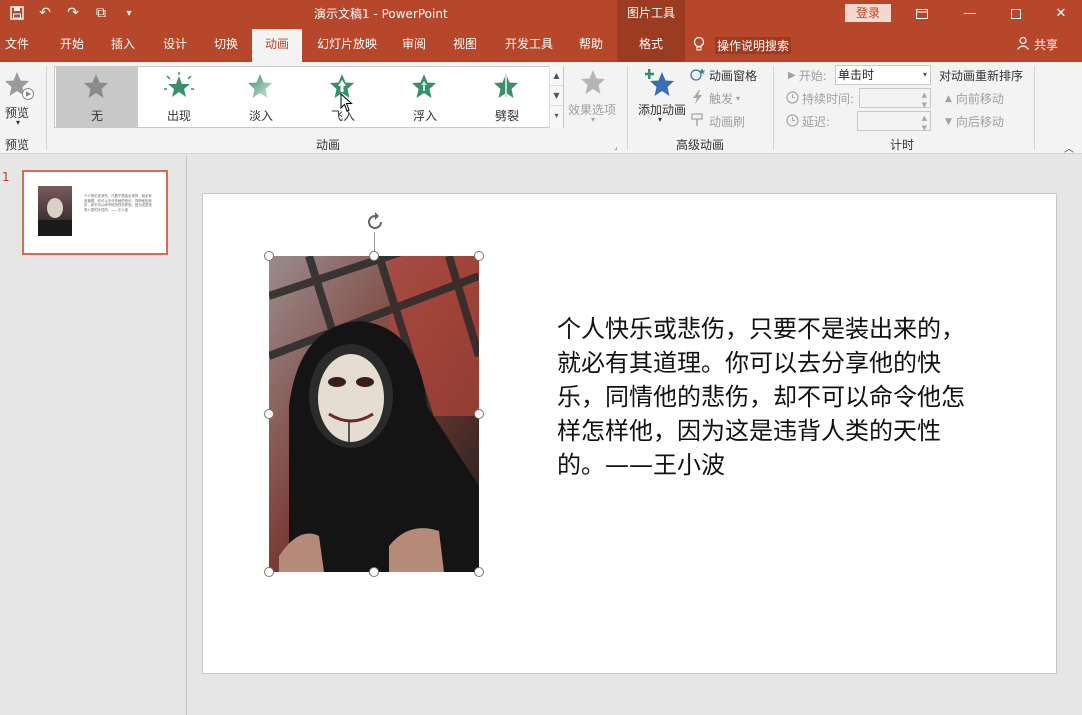 The image size is (1082, 715). Describe the element at coordinates (96, 86) in the screenshot. I see `star-gray-icon` at that location.